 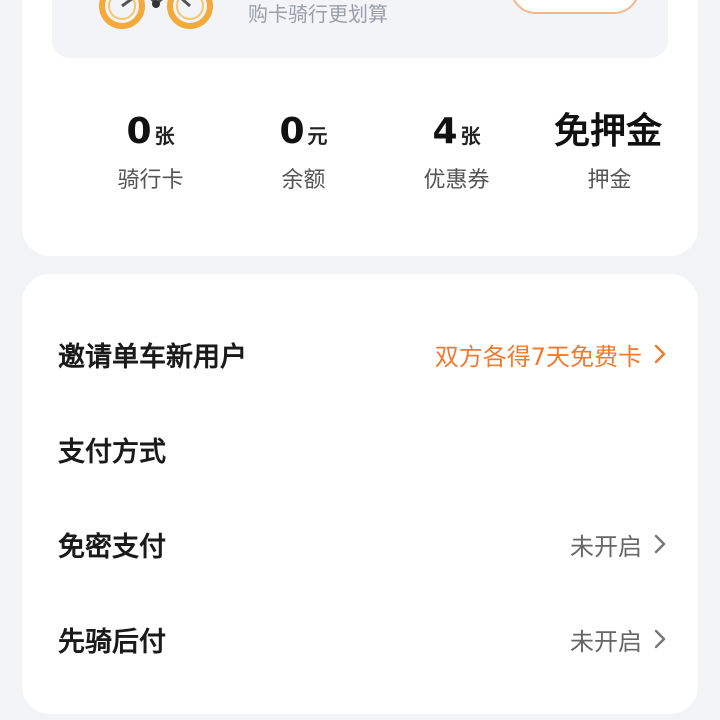 What do you see at coordinates (317, 136) in the screenshot?
I see `stat-unit: 元` at bounding box center [317, 136].